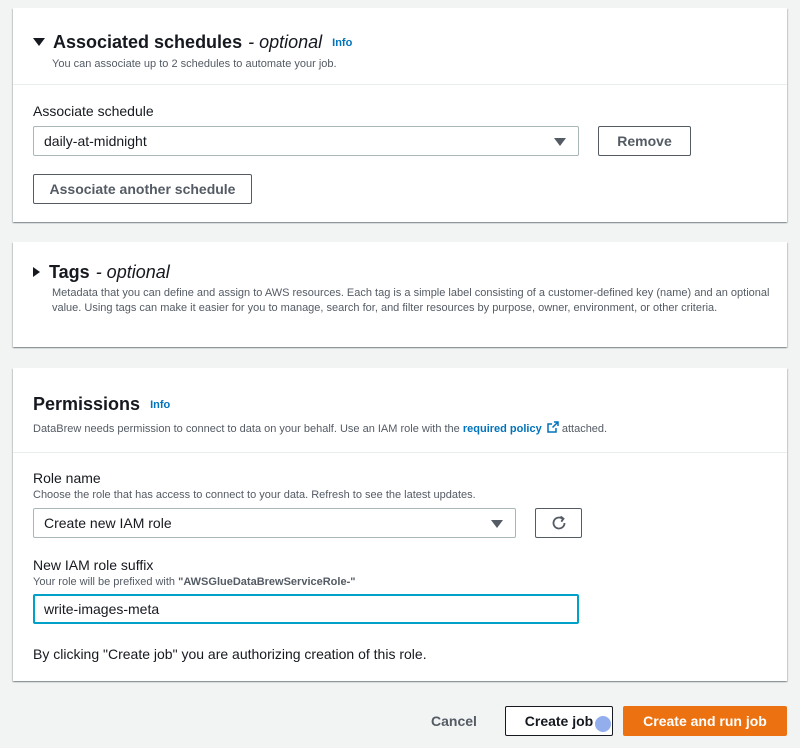 The height and width of the screenshot is (748, 800). Describe the element at coordinates (306, 609) in the screenshot. I see `iam-role-suffix-input: write-images-meta` at that location.